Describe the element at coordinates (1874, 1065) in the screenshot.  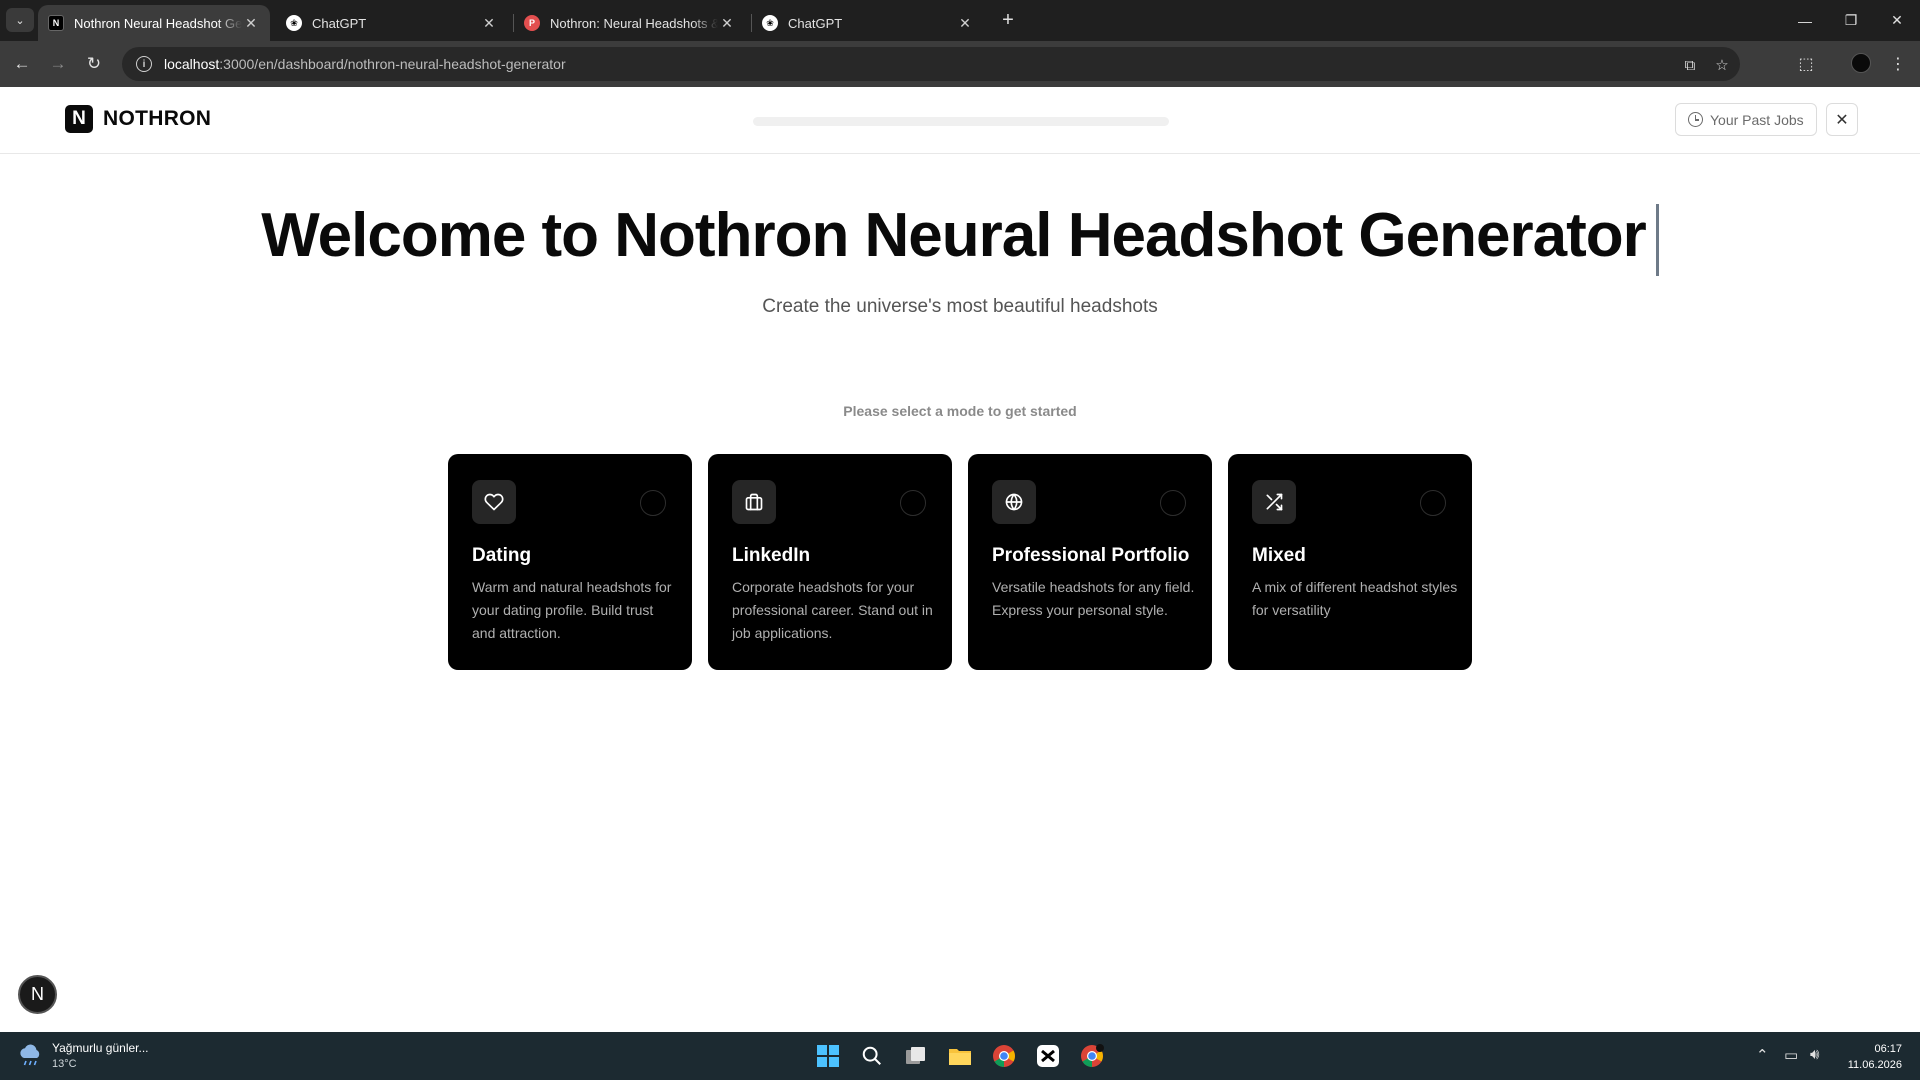
I see `clock-date: 11.06.2026` at that location.